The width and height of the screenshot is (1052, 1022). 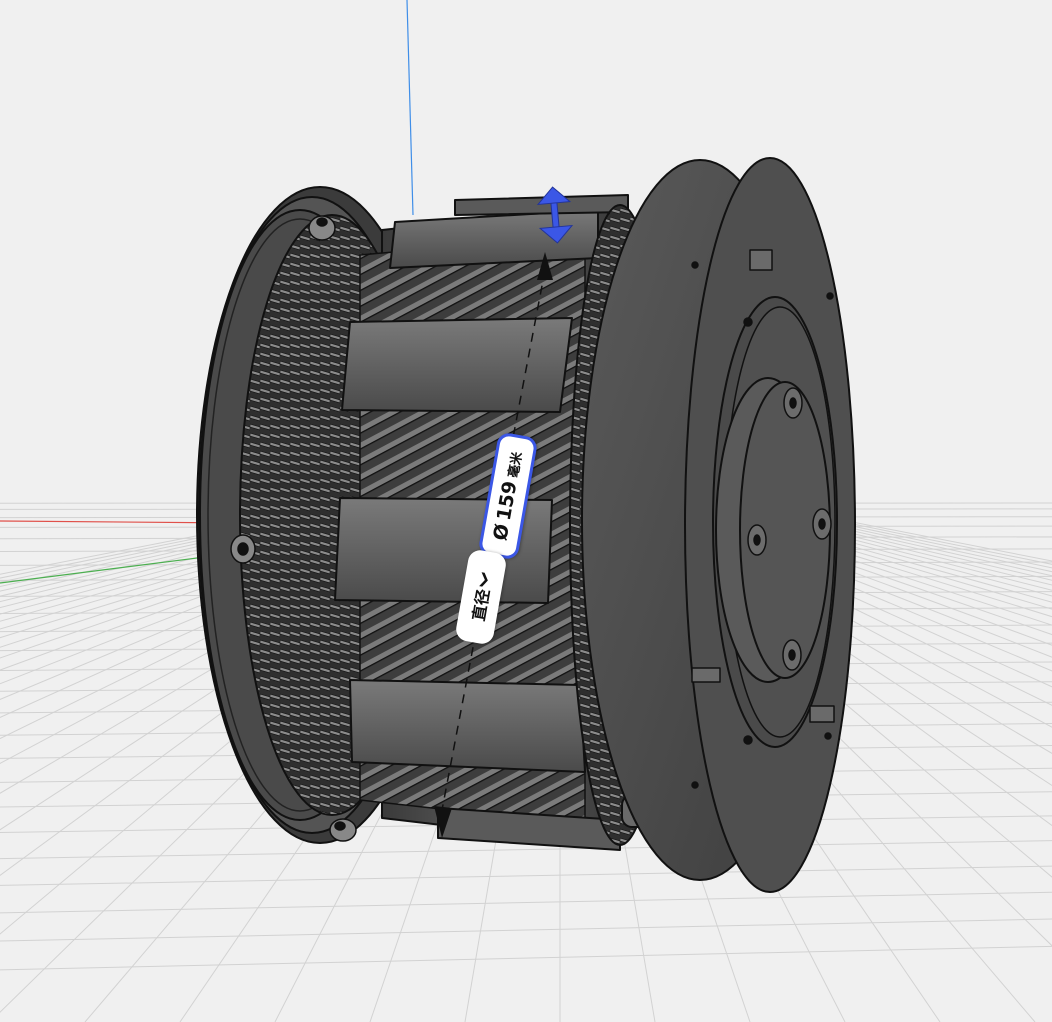 What do you see at coordinates (507, 501) in the screenshot?
I see `diameter-value: 159` at bounding box center [507, 501].